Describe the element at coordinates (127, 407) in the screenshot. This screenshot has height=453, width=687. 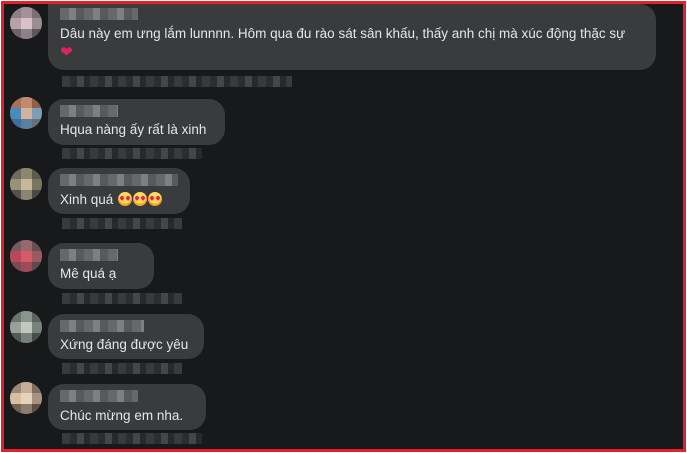
I see `comment-bubble: Chúc mừng em nha.` at that location.